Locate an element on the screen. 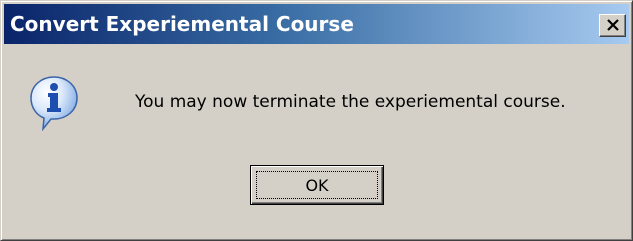 This screenshot has width=633, height=241. close-x-icon is located at coordinates (613, 25).